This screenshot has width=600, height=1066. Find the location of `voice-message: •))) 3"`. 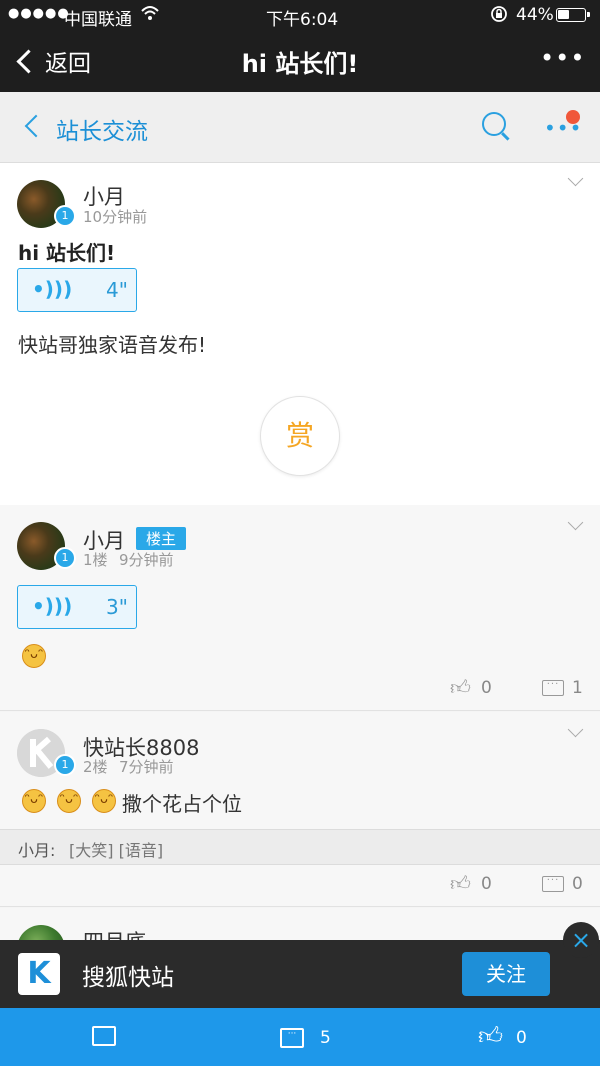

voice-message: •))) 3" is located at coordinates (77, 607).